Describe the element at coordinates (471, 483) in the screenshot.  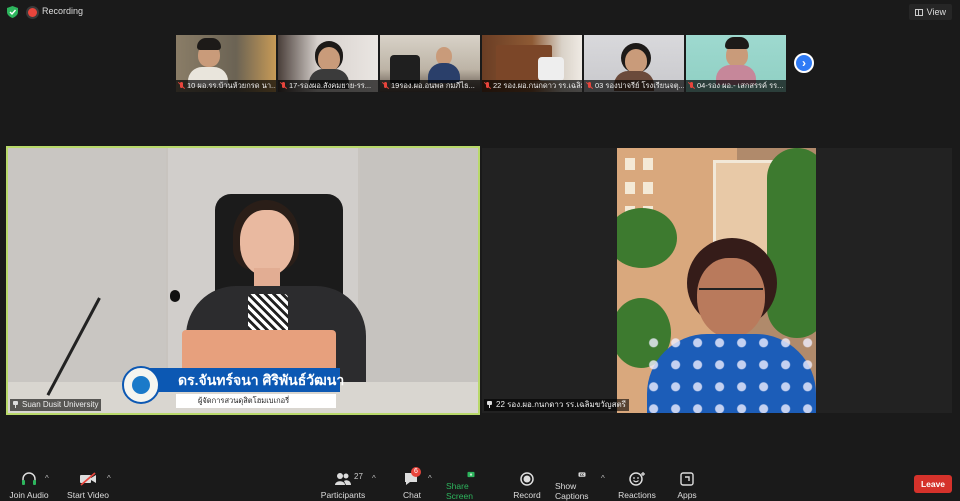
I see `share-screen-button: Share Screen` at that location.